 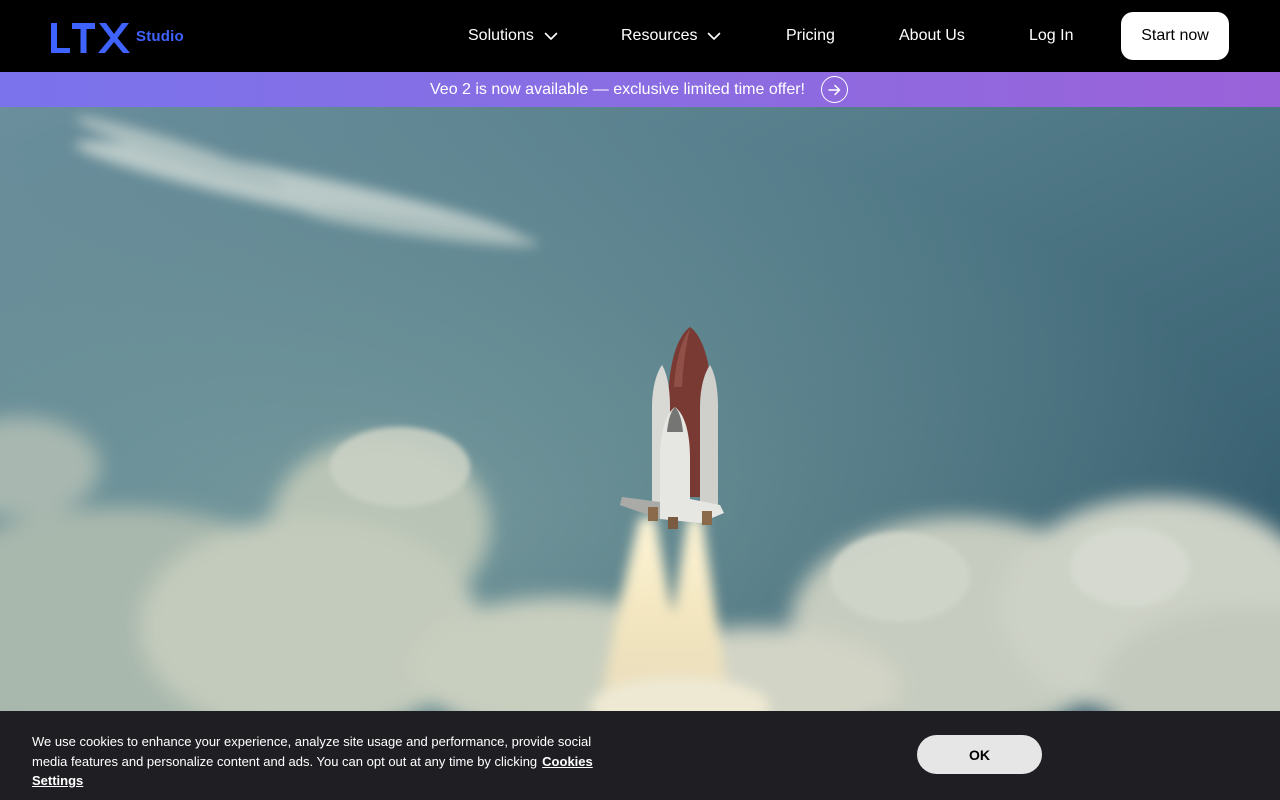 I want to click on arrow-right-icon, so click(x=834, y=89).